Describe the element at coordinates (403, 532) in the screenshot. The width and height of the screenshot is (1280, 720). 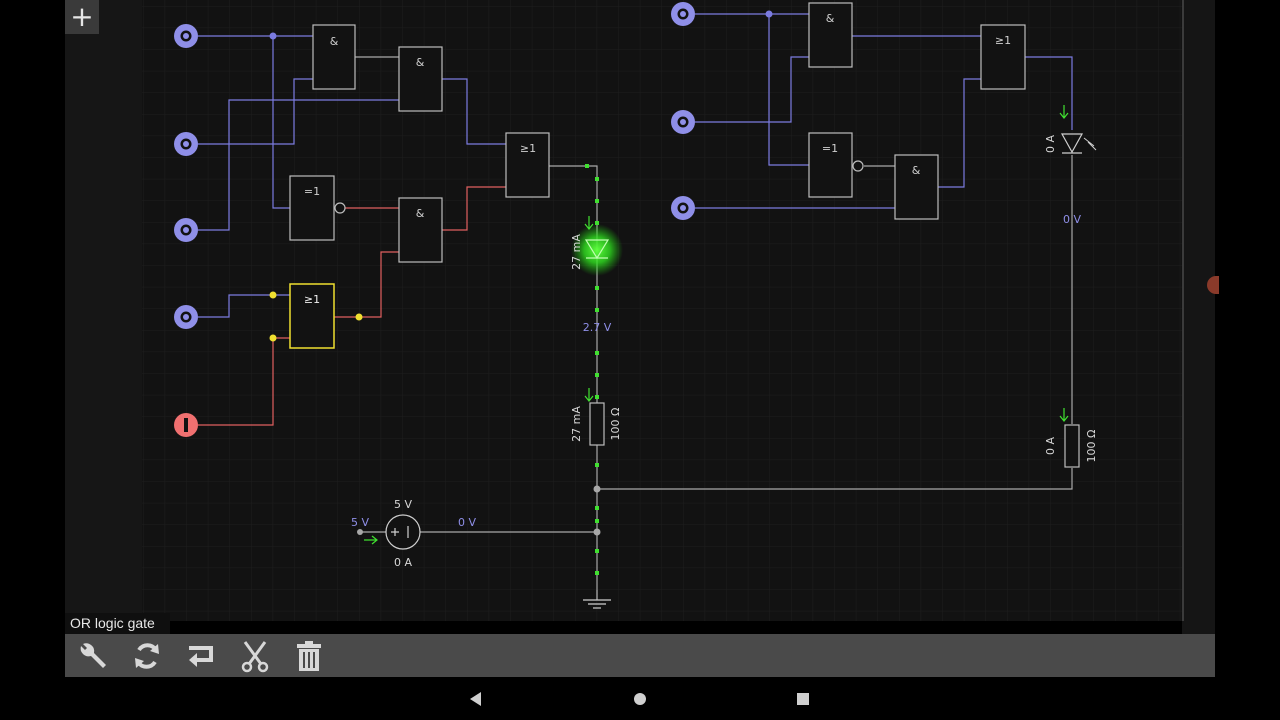
I see `voltage-source` at that location.